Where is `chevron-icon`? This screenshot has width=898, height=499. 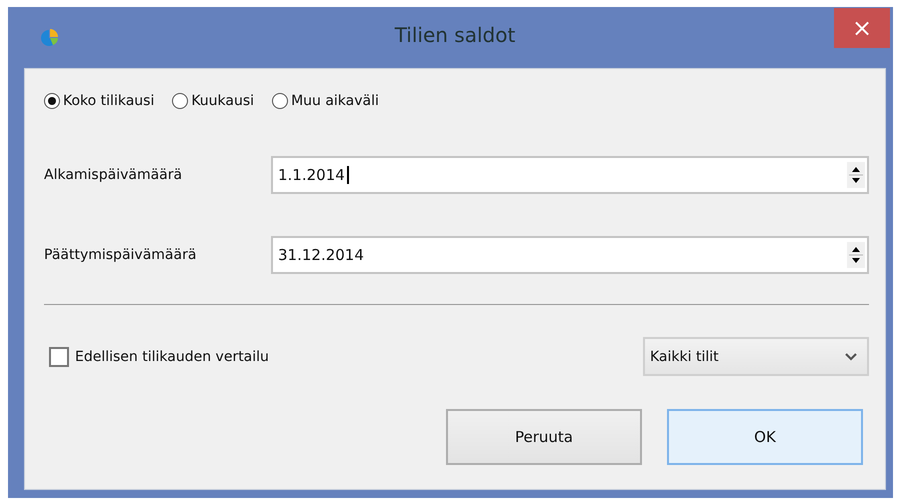
chevron-icon is located at coordinates (851, 356).